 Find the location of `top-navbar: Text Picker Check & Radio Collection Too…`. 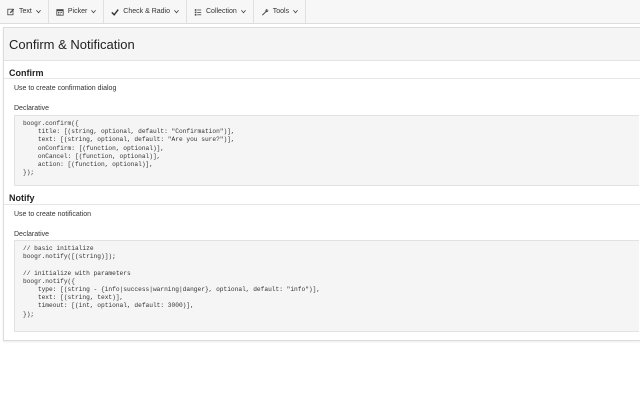

top-navbar: Text Picker Check & Radio Collection Too… is located at coordinates (320, 12).